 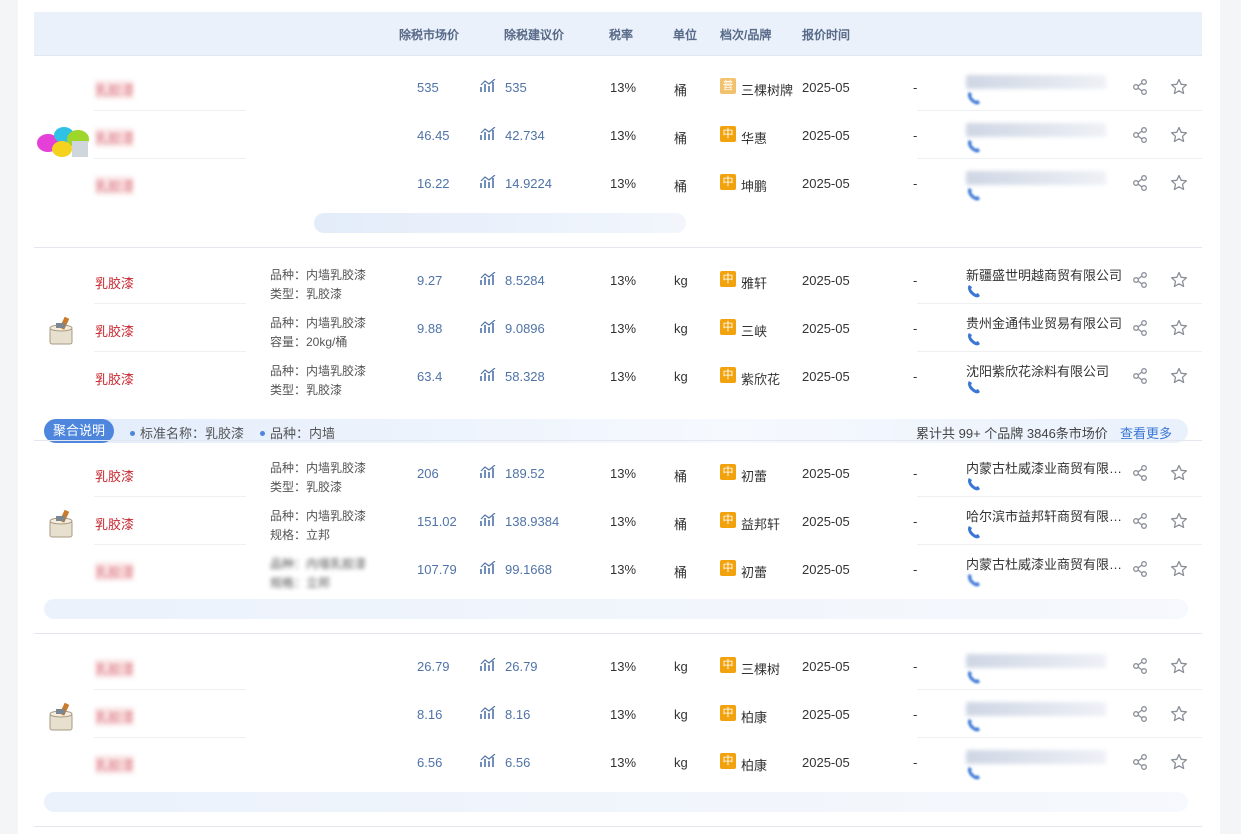 I want to click on header-quote-time: 报价时间, so click(x=826, y=34).